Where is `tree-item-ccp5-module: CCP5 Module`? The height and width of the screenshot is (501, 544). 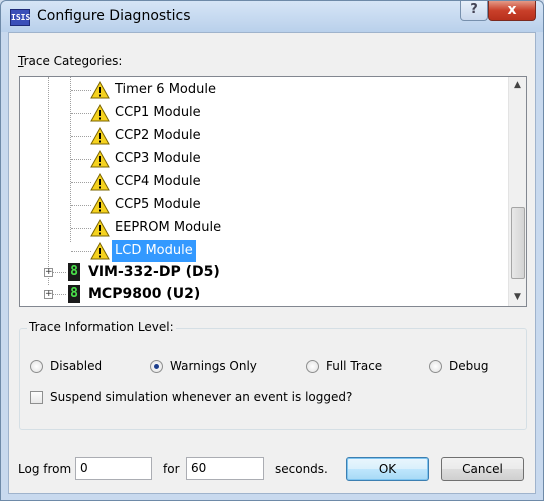
tree-item-ccp5-module: CCP5 Module is located at coordinates (265, 205).